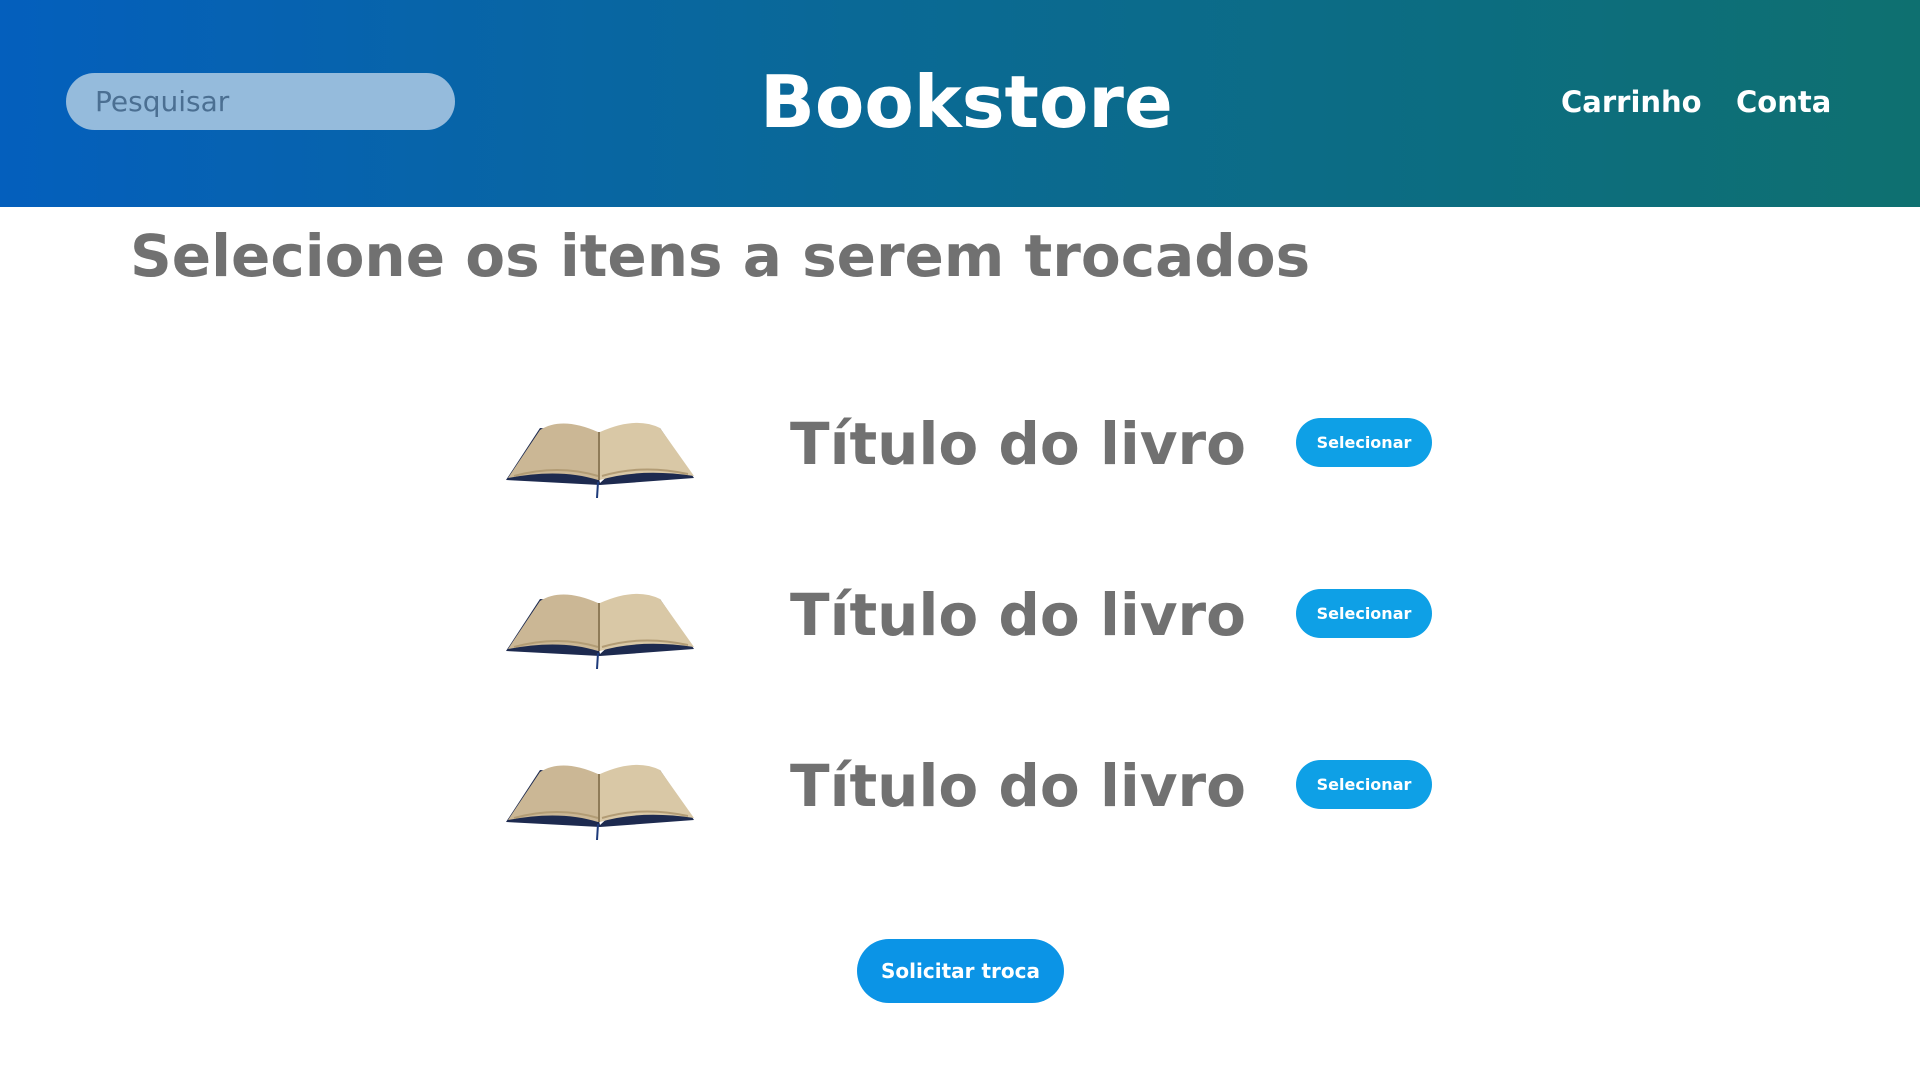 The height and width of the screenshot is (1080, 1920). What do you see at coordinates (260, 101) in the screenshot?
I see `search-input` at bounding box center [260, 101].